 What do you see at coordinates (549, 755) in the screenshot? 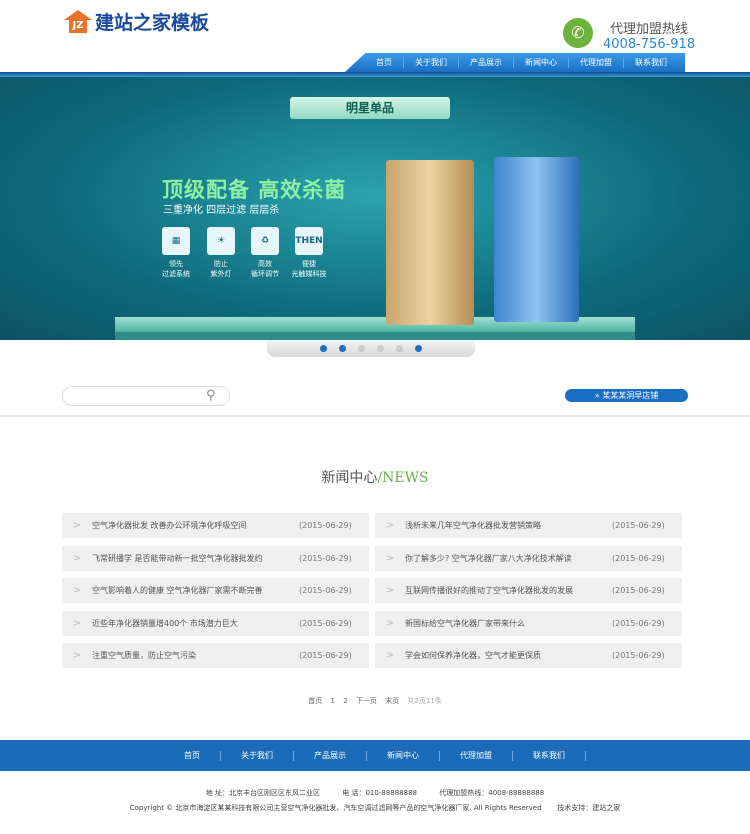
I see `footer-nav-contact: 联系我们` at bounding box center [549, 755].